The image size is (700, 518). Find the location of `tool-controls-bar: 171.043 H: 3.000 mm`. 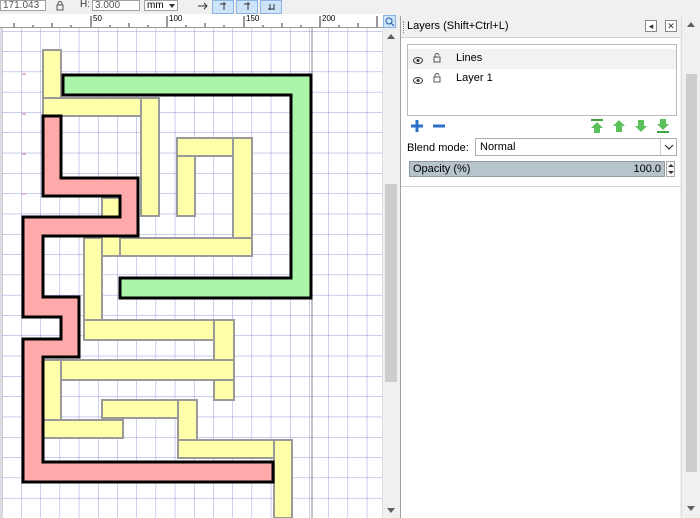

tool-controls-bar: 171.043 H: 3.000 mm is located at coordinates (199, 7).